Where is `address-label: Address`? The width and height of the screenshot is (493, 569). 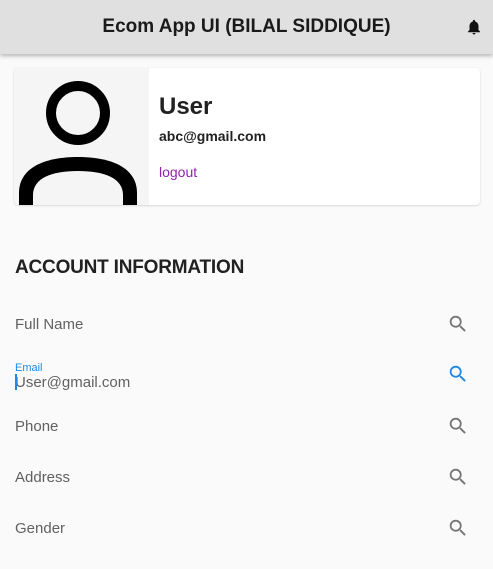
address-label: Address is located at coordinates (43, 477).